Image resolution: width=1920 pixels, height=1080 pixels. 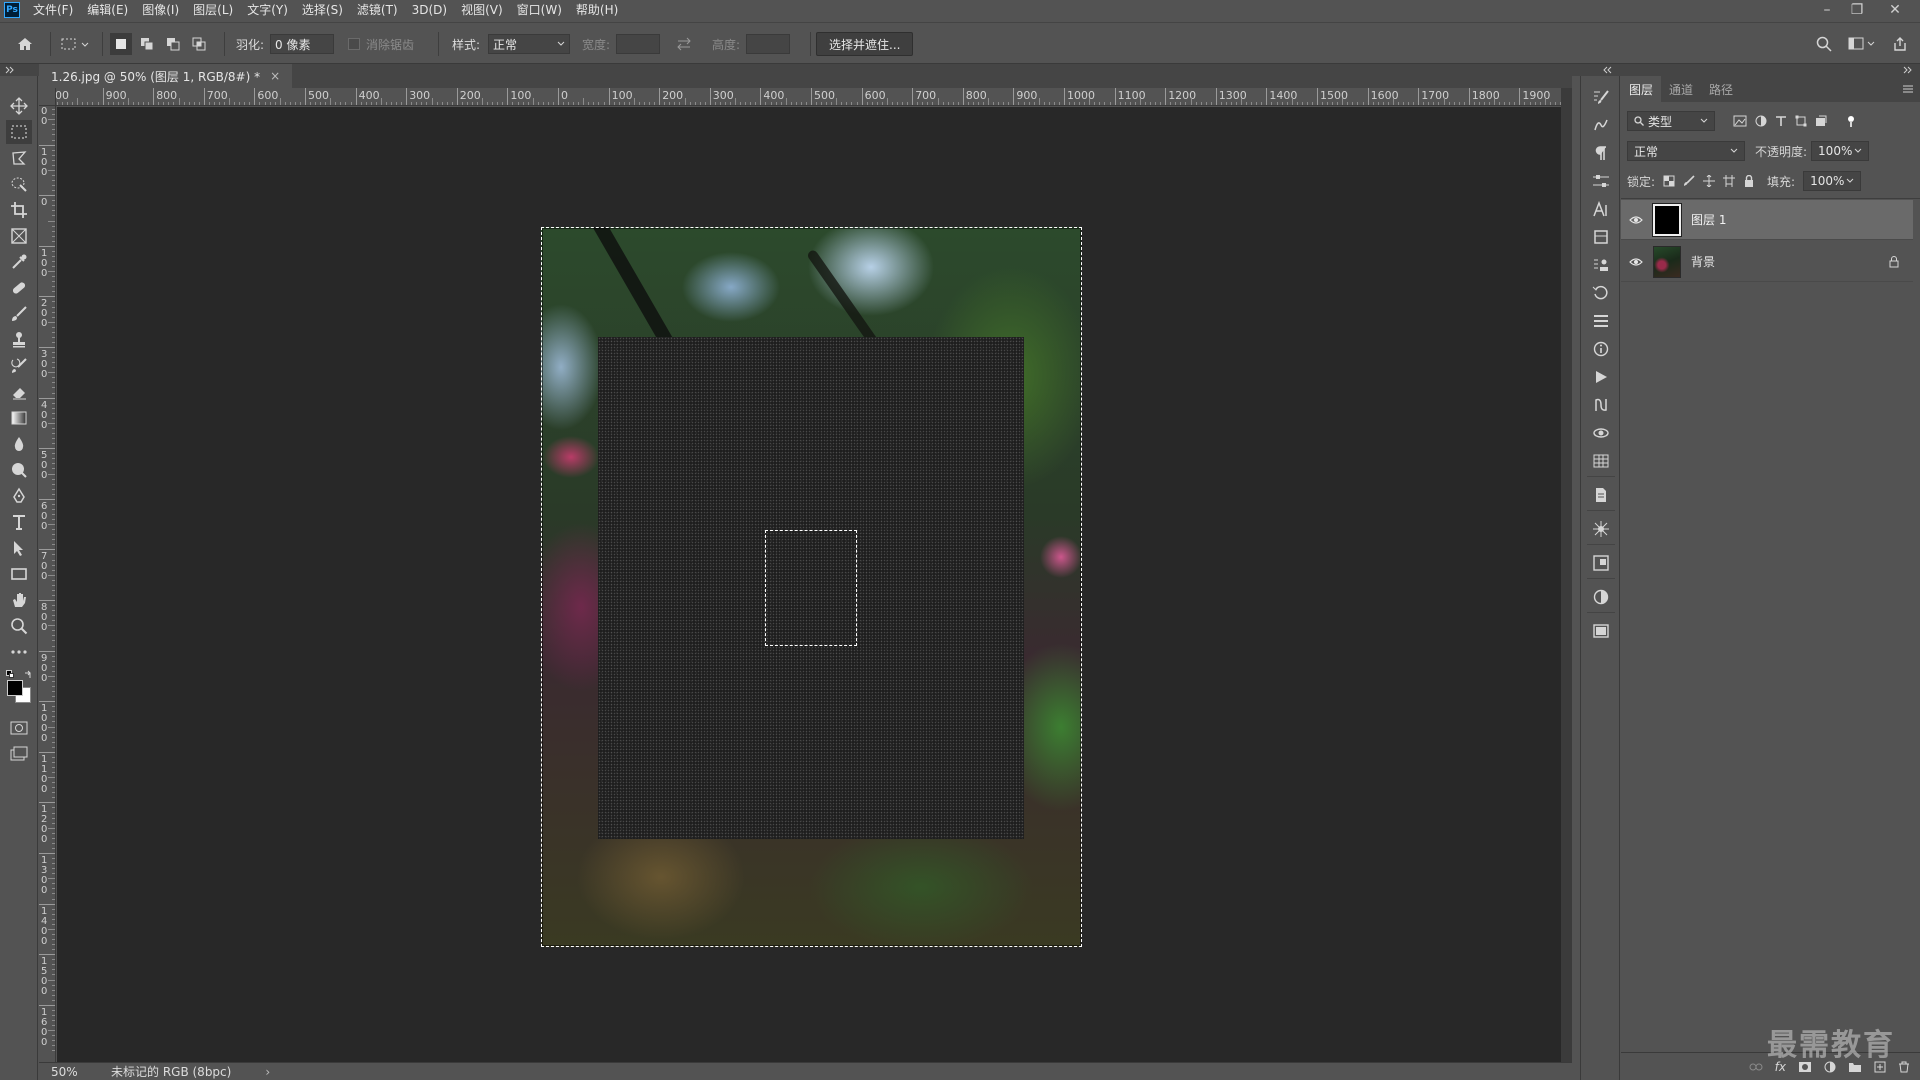 What do you see at coordinates (1756, 1067) in the screenshot?
I see `link-layers-icon` at bounding box center [1756, 1067].